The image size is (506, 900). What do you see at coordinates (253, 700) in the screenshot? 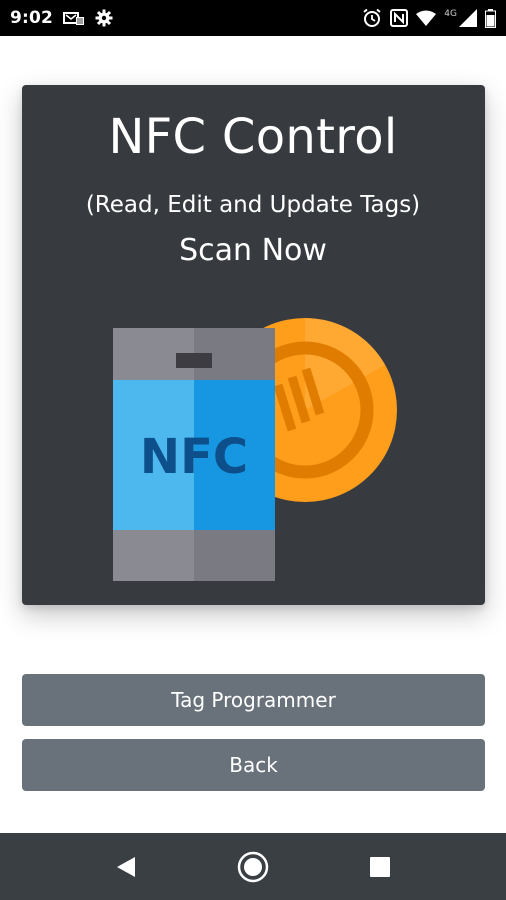
I see `tag-programmer-button: Tag Programmer` at bounding box center [253, 700].